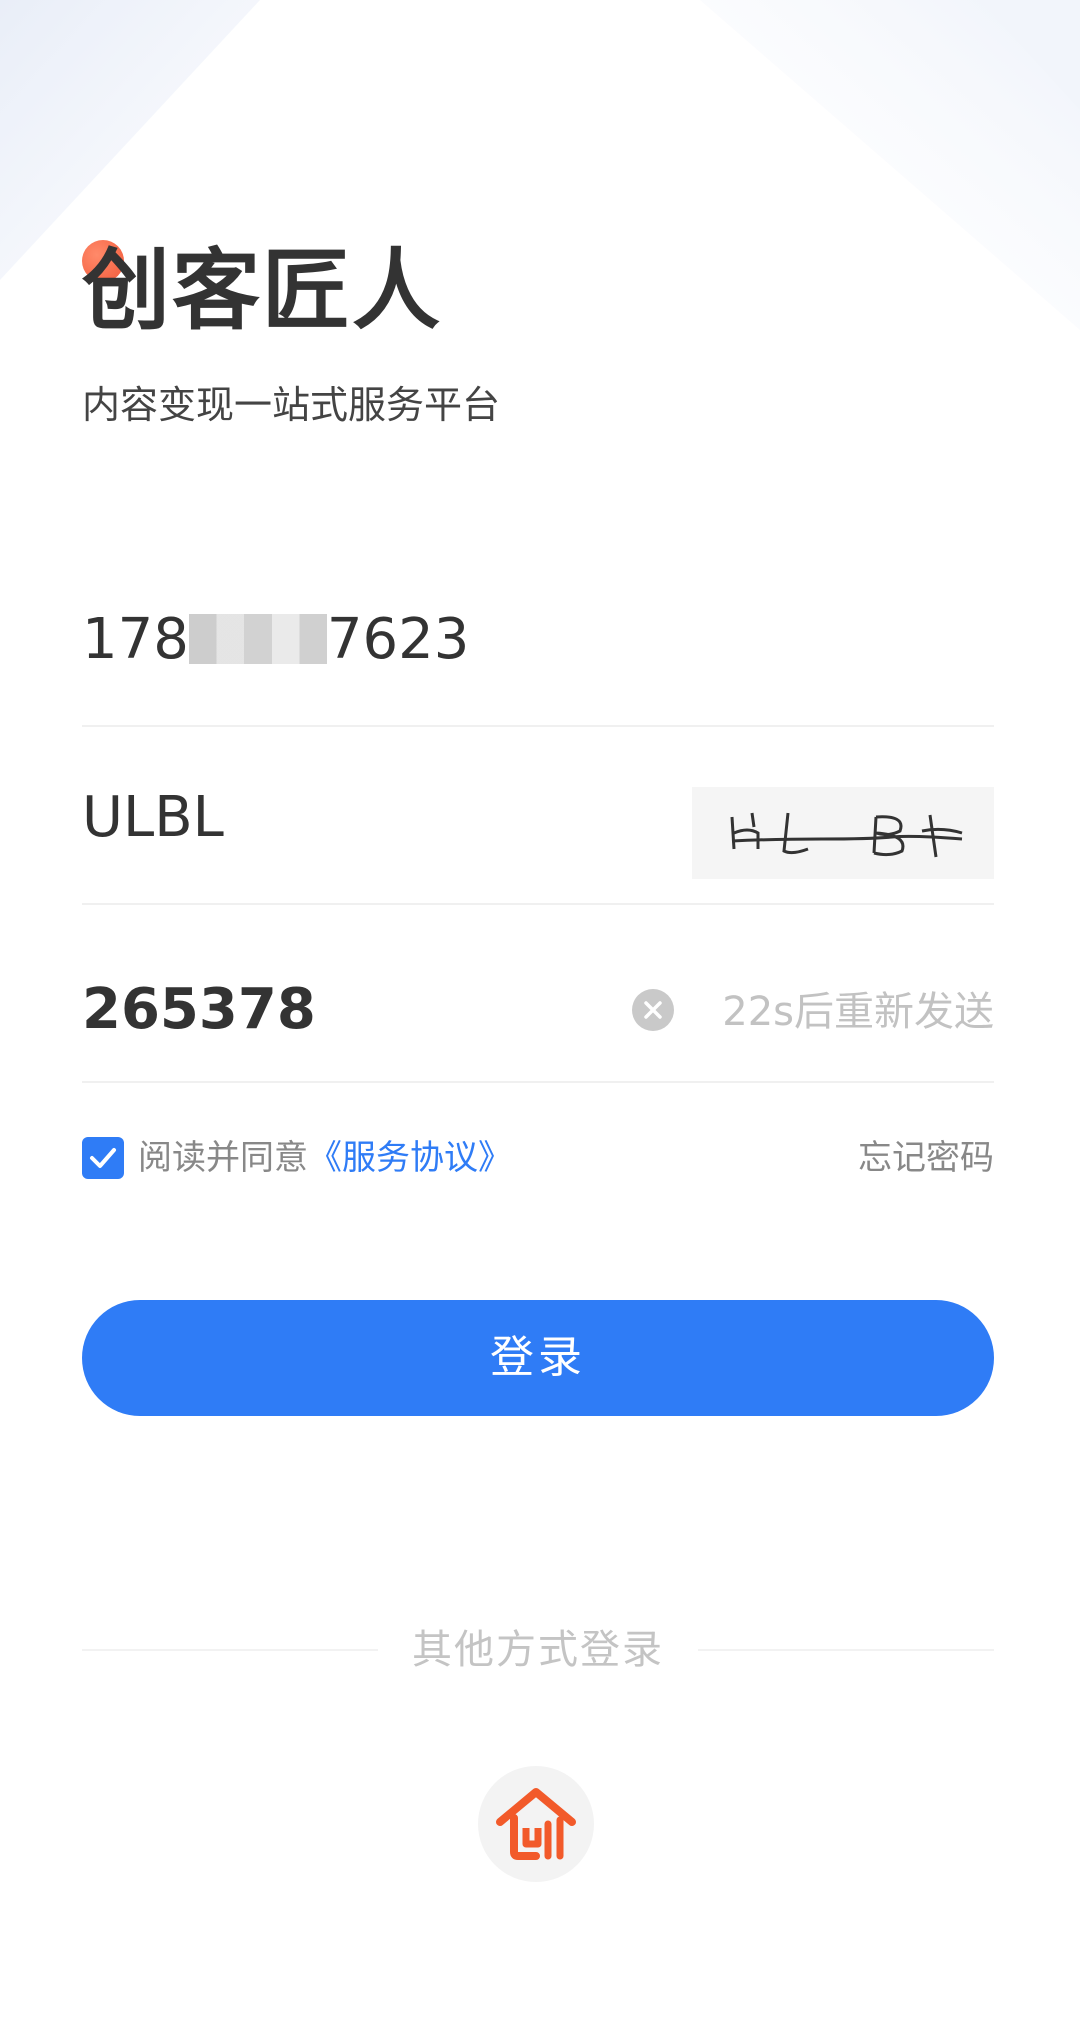  I want to click on phone-mask, so click(257, 639).